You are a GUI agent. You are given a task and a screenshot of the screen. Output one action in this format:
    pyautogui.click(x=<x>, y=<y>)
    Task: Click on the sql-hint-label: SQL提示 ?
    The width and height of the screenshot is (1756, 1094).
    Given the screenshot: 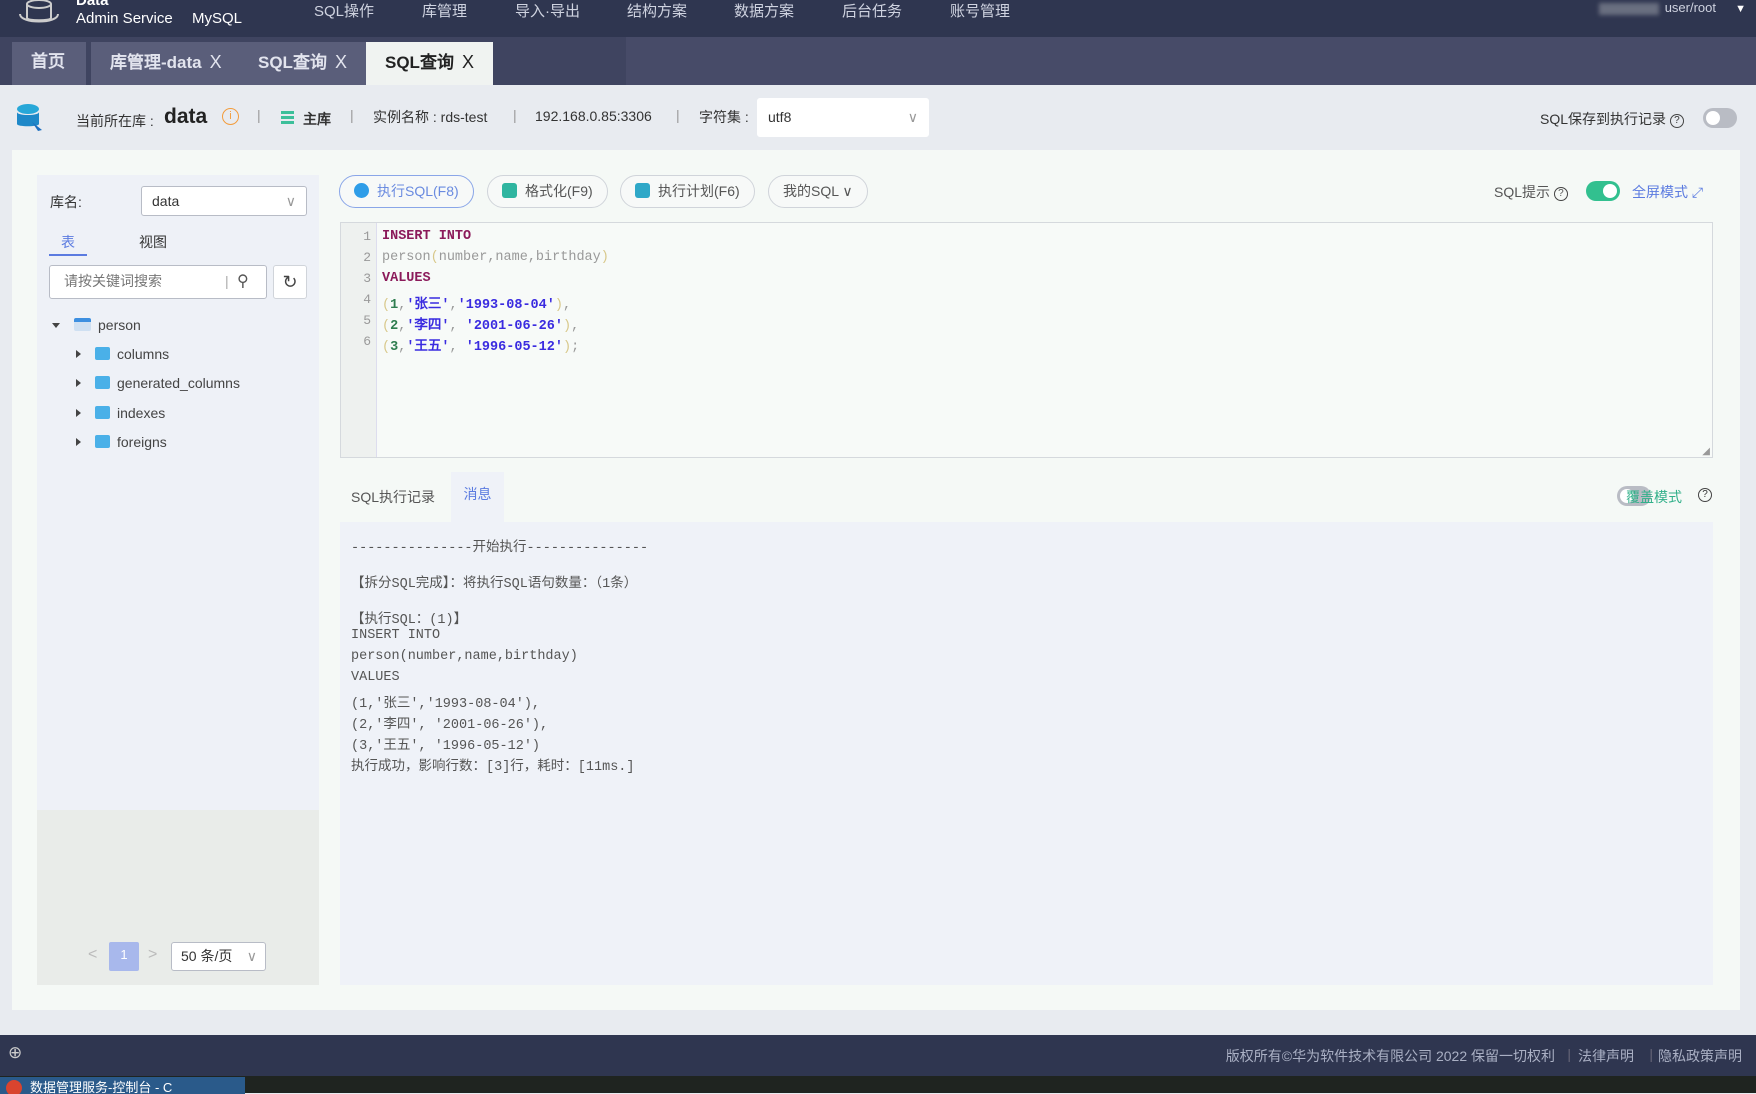 What is the action you would take?
    pyautogui.click(x=1531, y=192)
    